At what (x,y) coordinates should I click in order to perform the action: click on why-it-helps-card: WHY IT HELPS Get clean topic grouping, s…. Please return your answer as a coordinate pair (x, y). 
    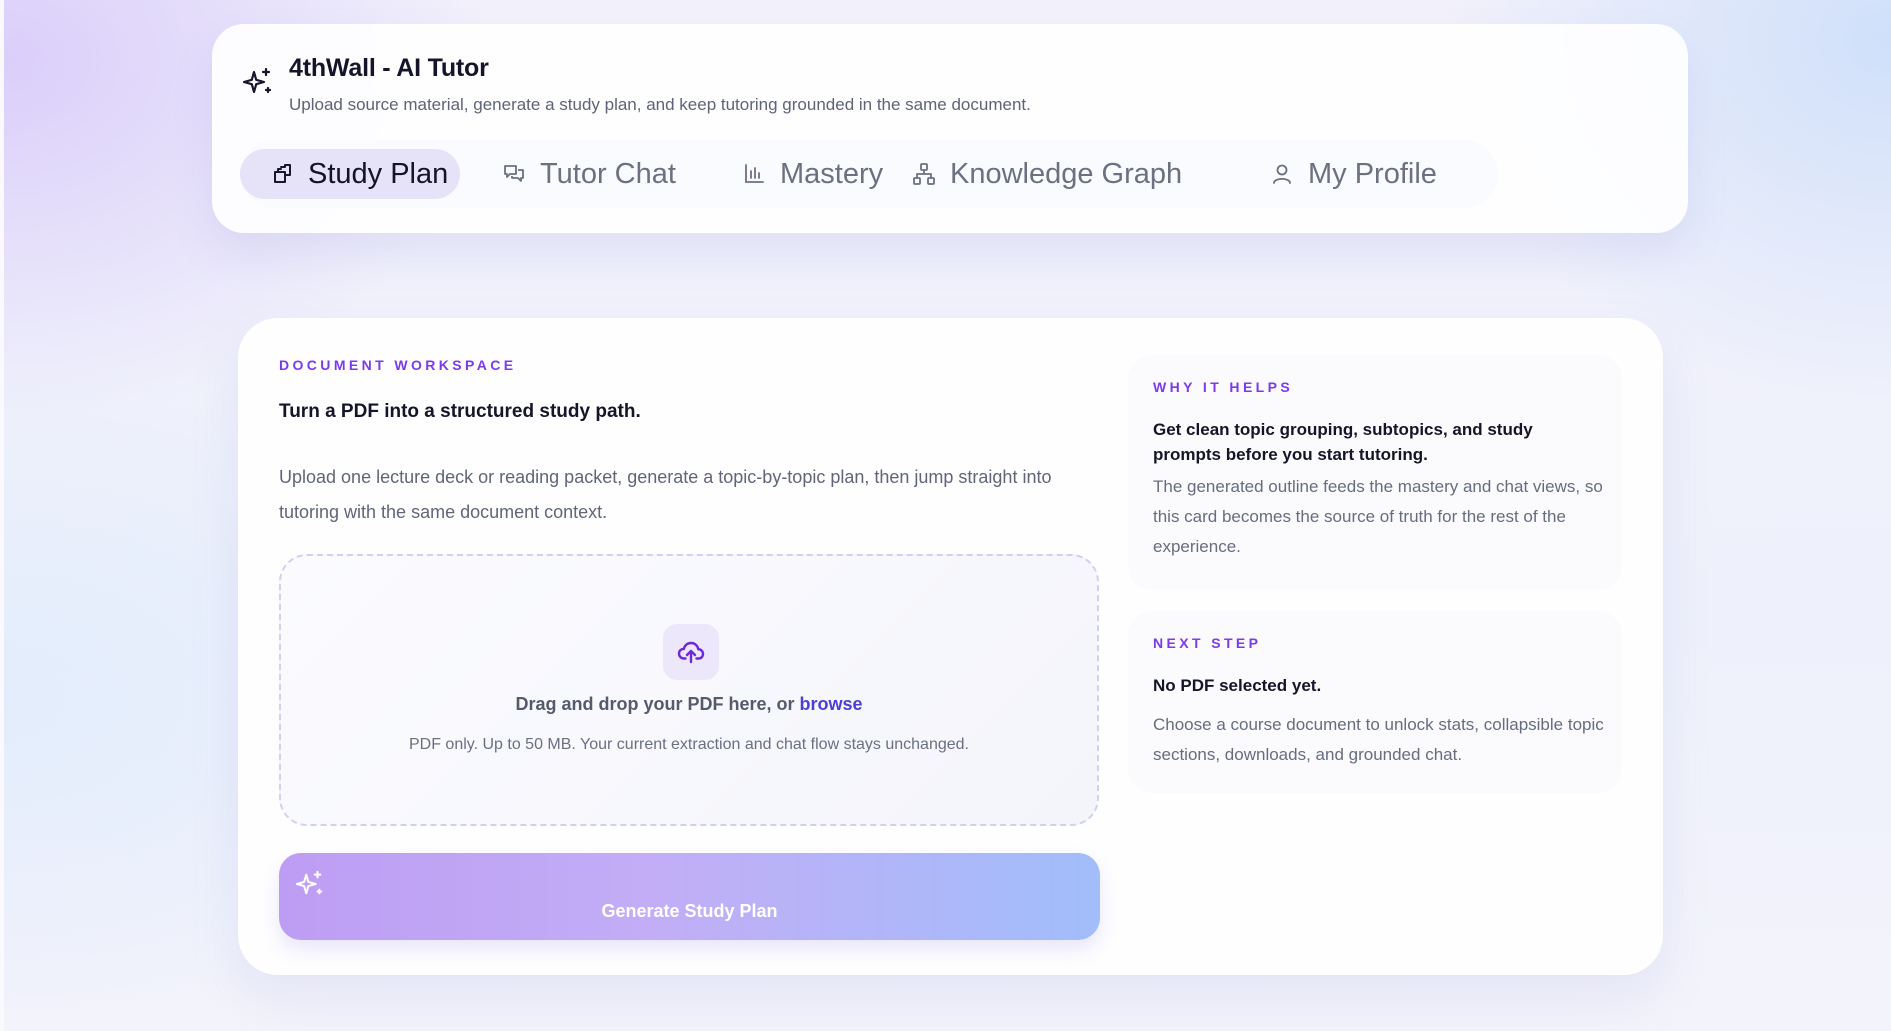
    Looking at the image, I should click on (1375, 472).